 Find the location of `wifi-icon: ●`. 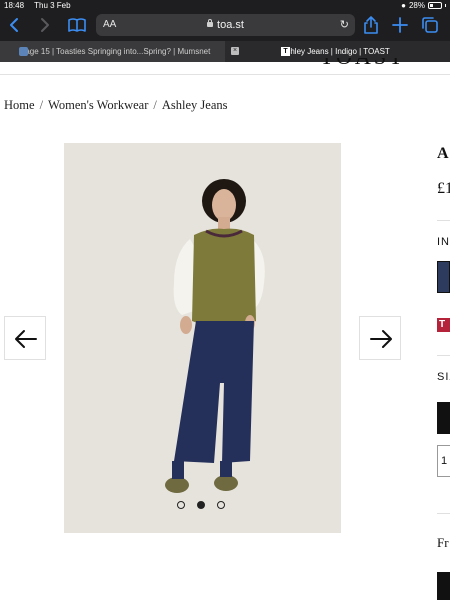

wifi-icon: ● is located at coordinates (403, 5).